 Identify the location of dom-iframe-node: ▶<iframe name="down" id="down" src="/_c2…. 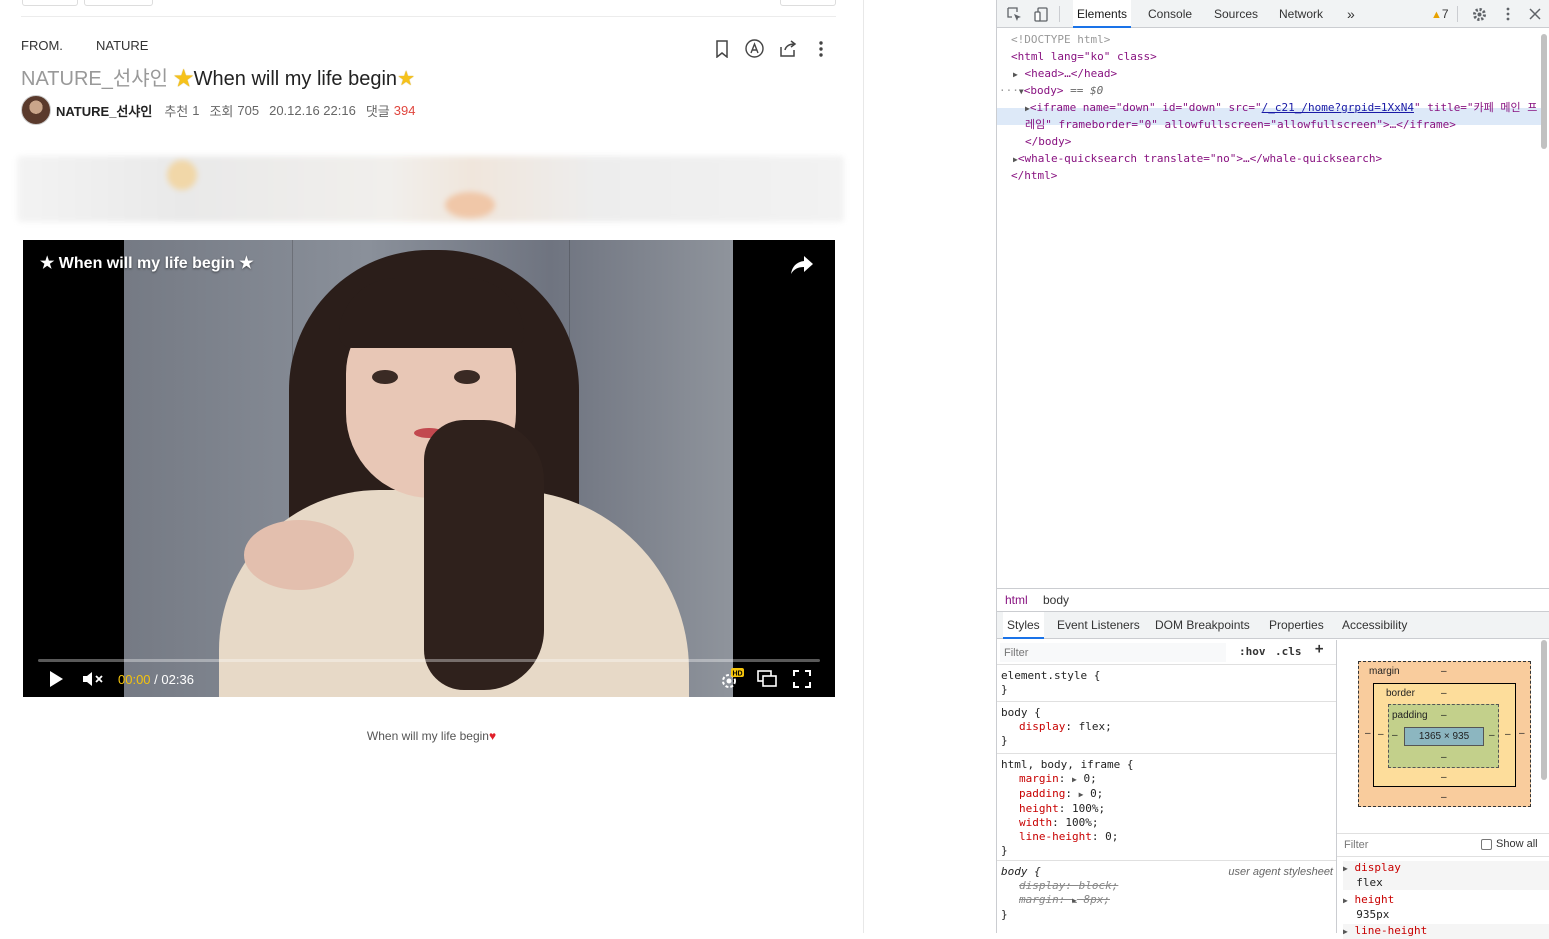
(1281, 107).